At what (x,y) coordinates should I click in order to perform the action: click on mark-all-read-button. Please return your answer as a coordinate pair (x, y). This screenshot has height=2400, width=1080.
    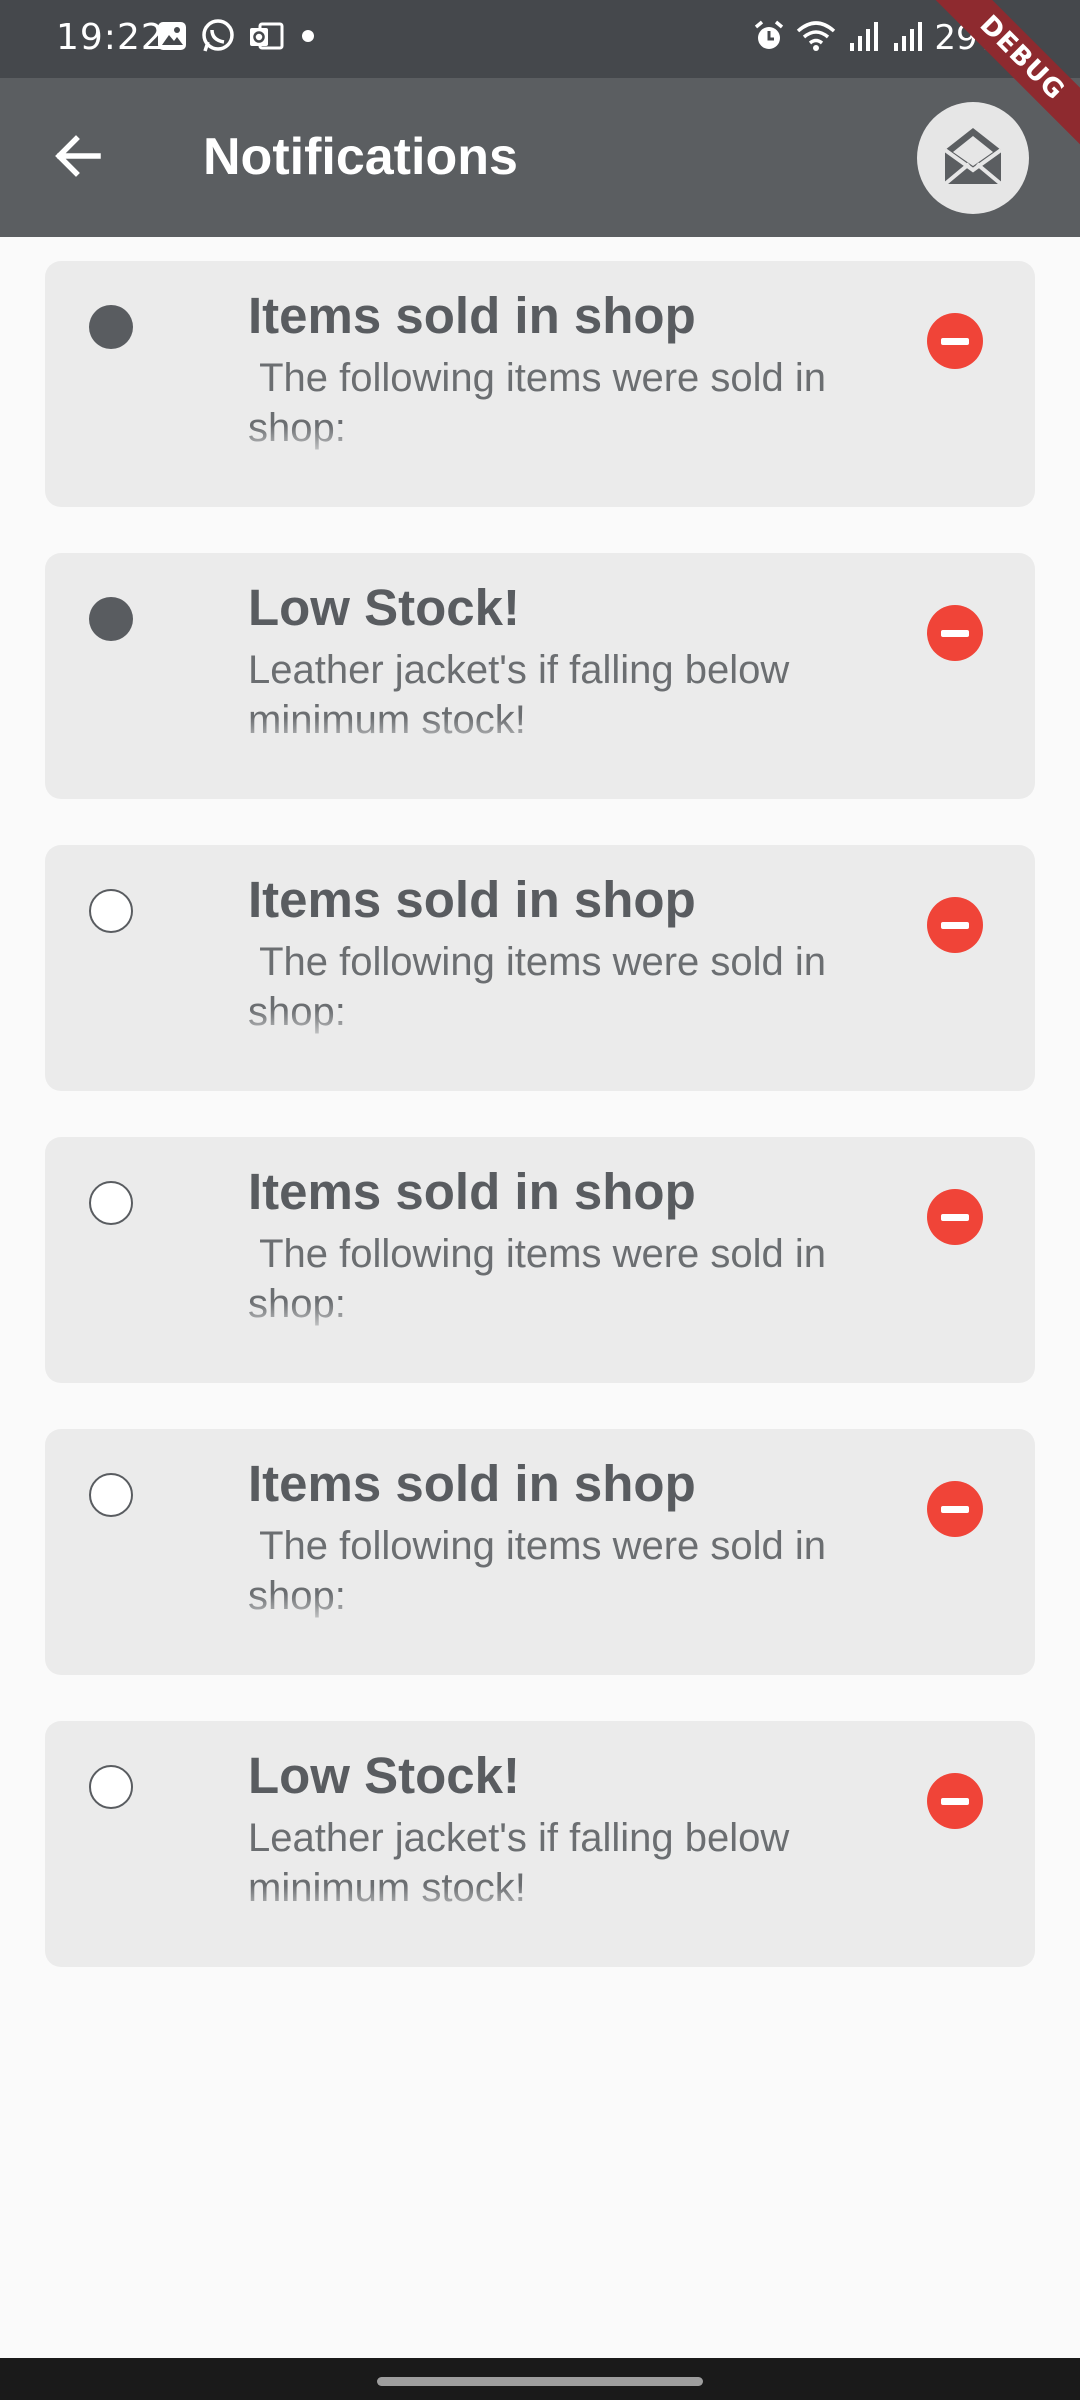
    Looking at the image, I should click on (973, 158).